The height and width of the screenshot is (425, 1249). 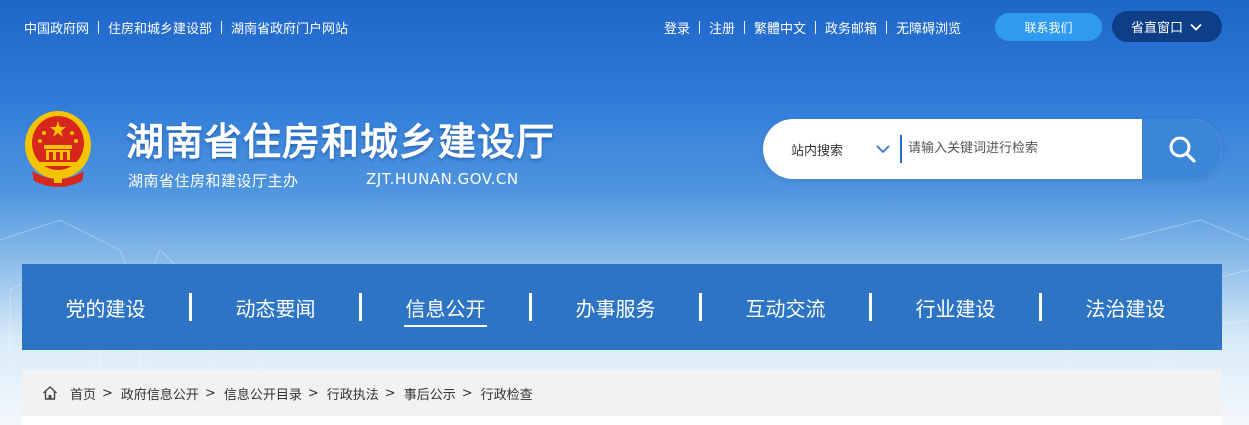 I want to click on breadcrumb-post-notice: 事后公示, so click(x=430, y=393).